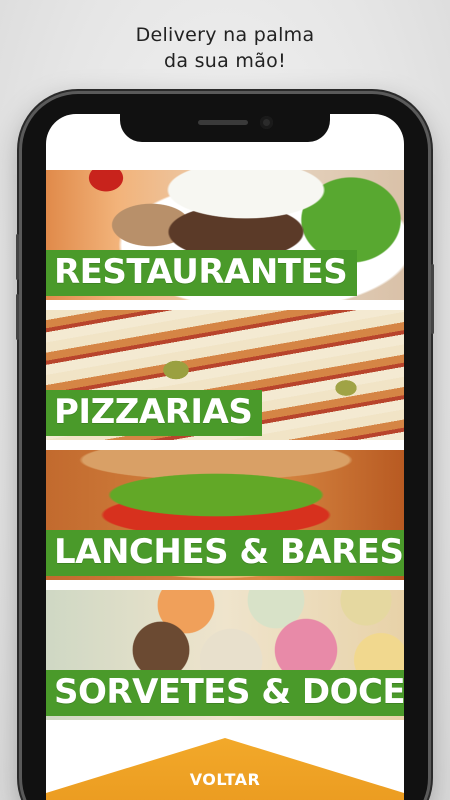 The width and height of the screenshot is (450, 800). What do you see at coordinates (225, 779) in the screenshot?
I see `back-button: VOLTAR` at bounding box center [225, 779].